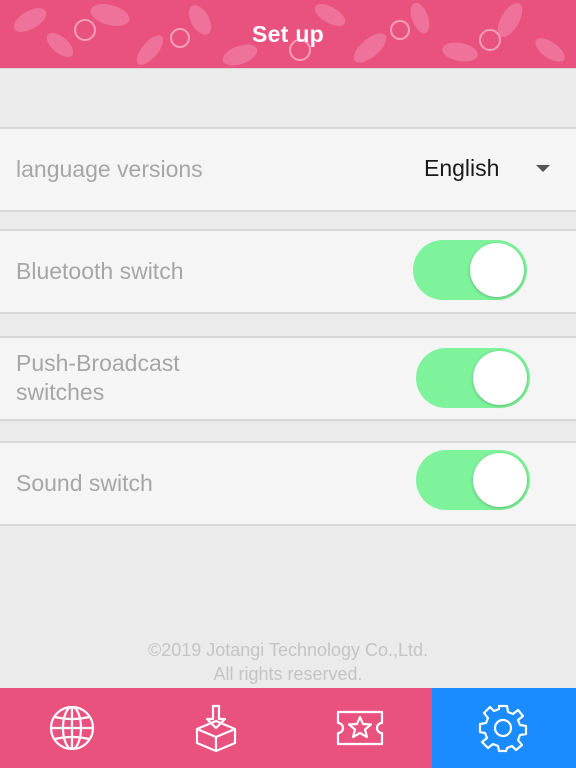  Describe the element at coordinates (60, 392) in the screenshot. I see `push-broadcast-label-line2: switches` at that location.